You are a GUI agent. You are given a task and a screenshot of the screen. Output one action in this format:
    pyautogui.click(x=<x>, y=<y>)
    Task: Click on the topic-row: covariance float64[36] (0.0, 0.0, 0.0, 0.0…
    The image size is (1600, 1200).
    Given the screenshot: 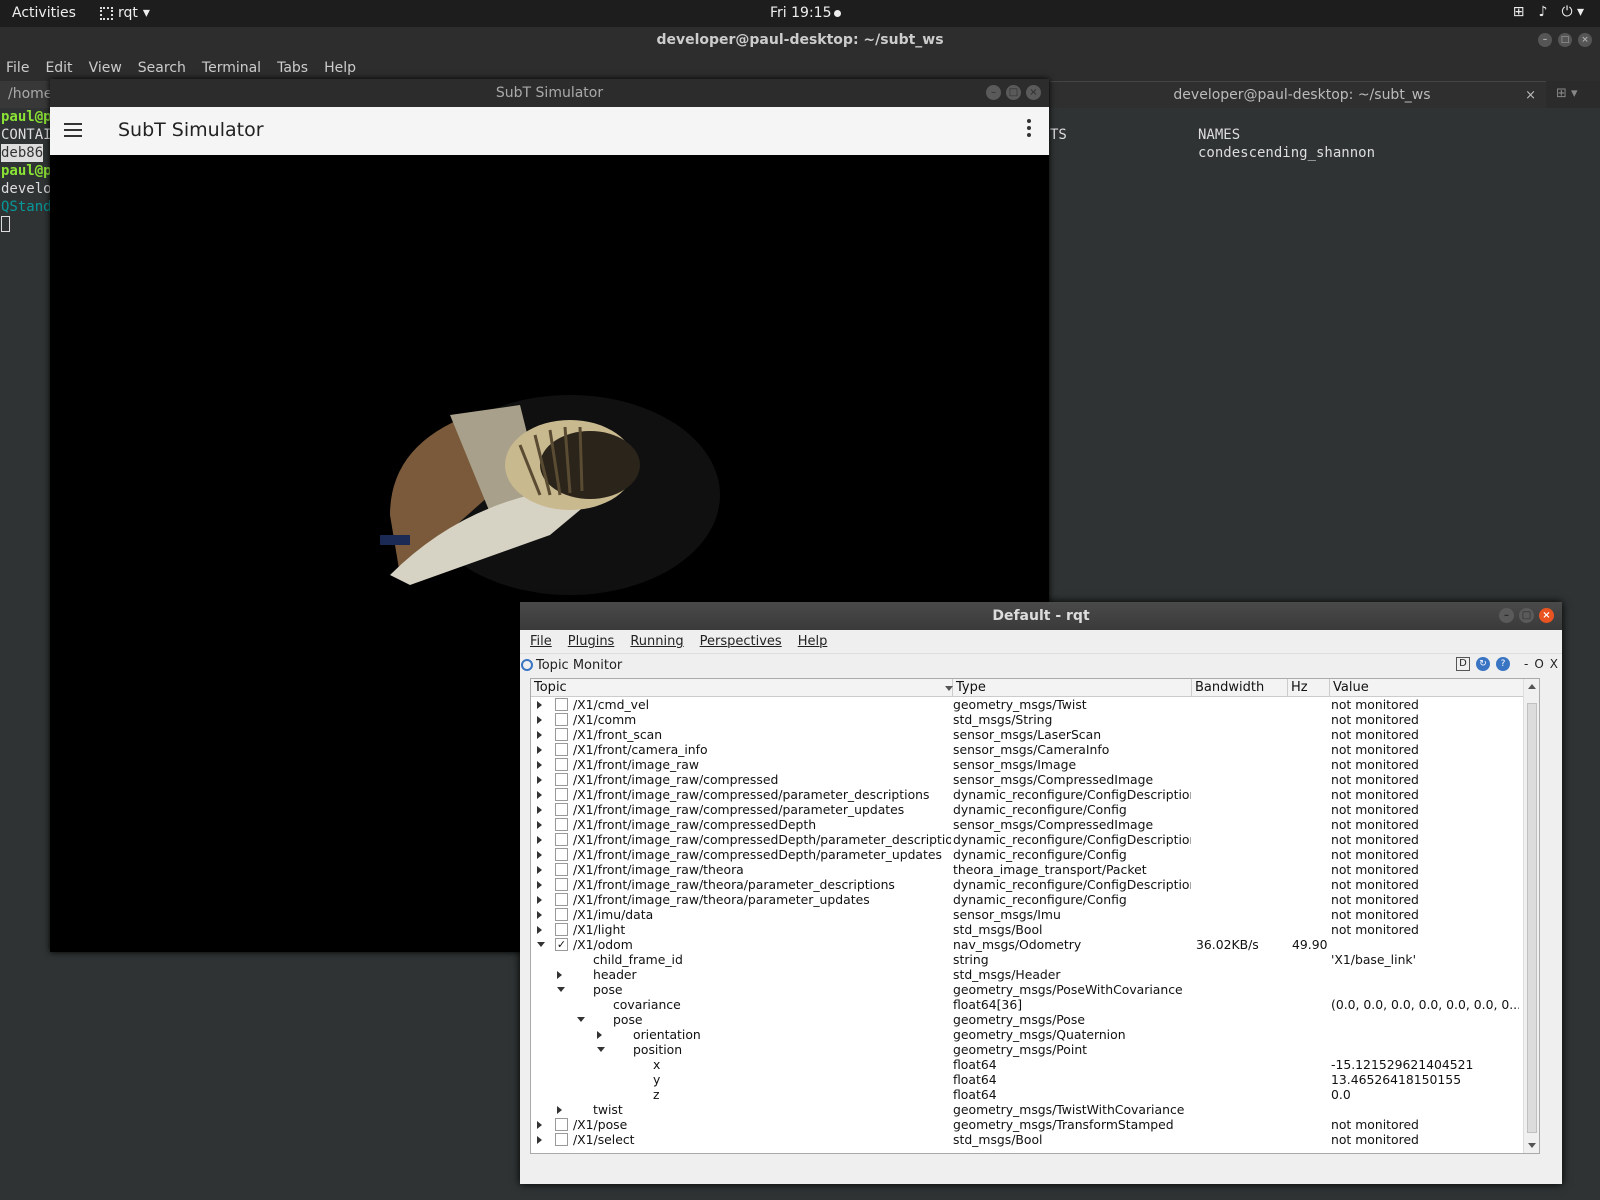 What is the action you would take?
    pyautogui.click(x=1027, y=1004)
    